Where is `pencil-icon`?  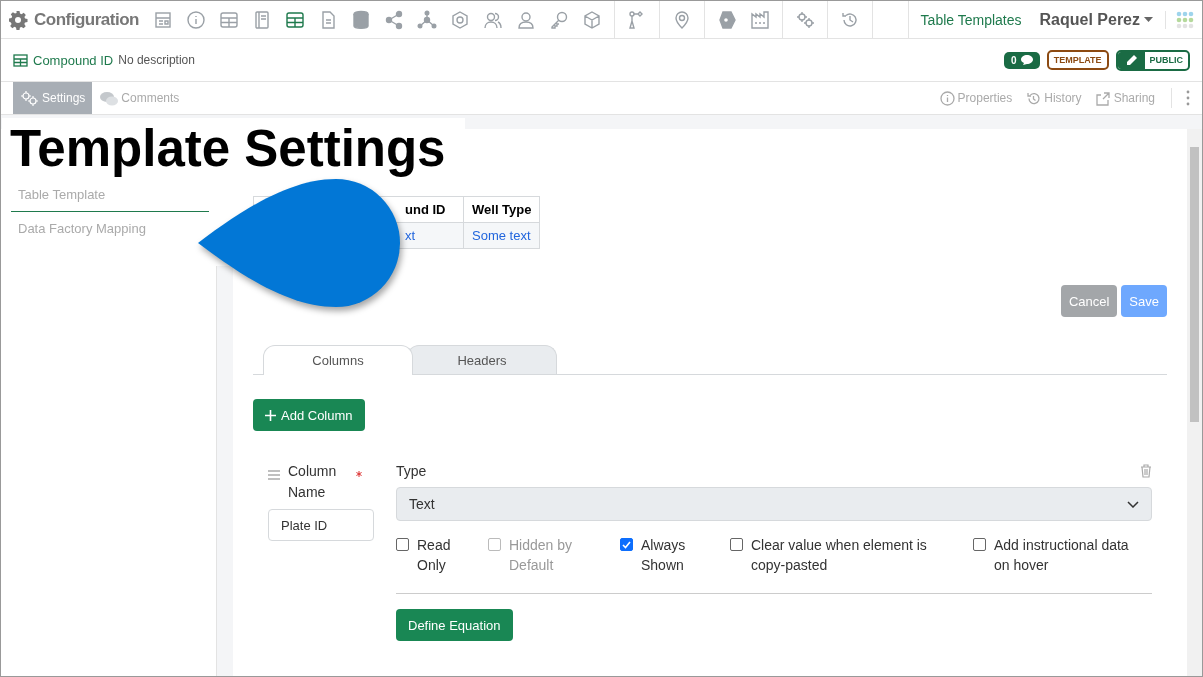
pencil-icon is located at coordinates (1131, 60).